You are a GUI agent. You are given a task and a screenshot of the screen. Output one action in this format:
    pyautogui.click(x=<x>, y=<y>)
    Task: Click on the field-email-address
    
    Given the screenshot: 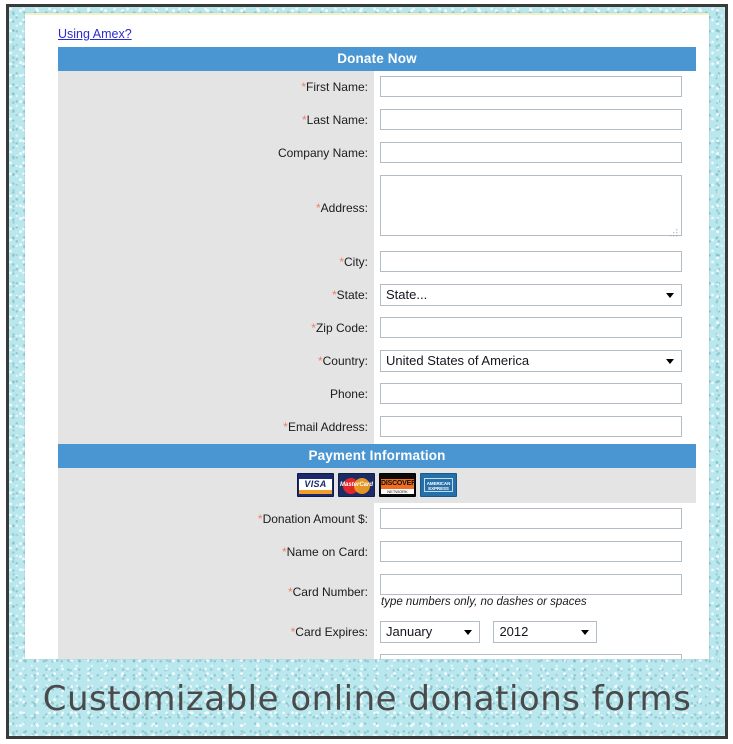 What is the action you would take?
    pyautogui.click(x=535, y=426)
    